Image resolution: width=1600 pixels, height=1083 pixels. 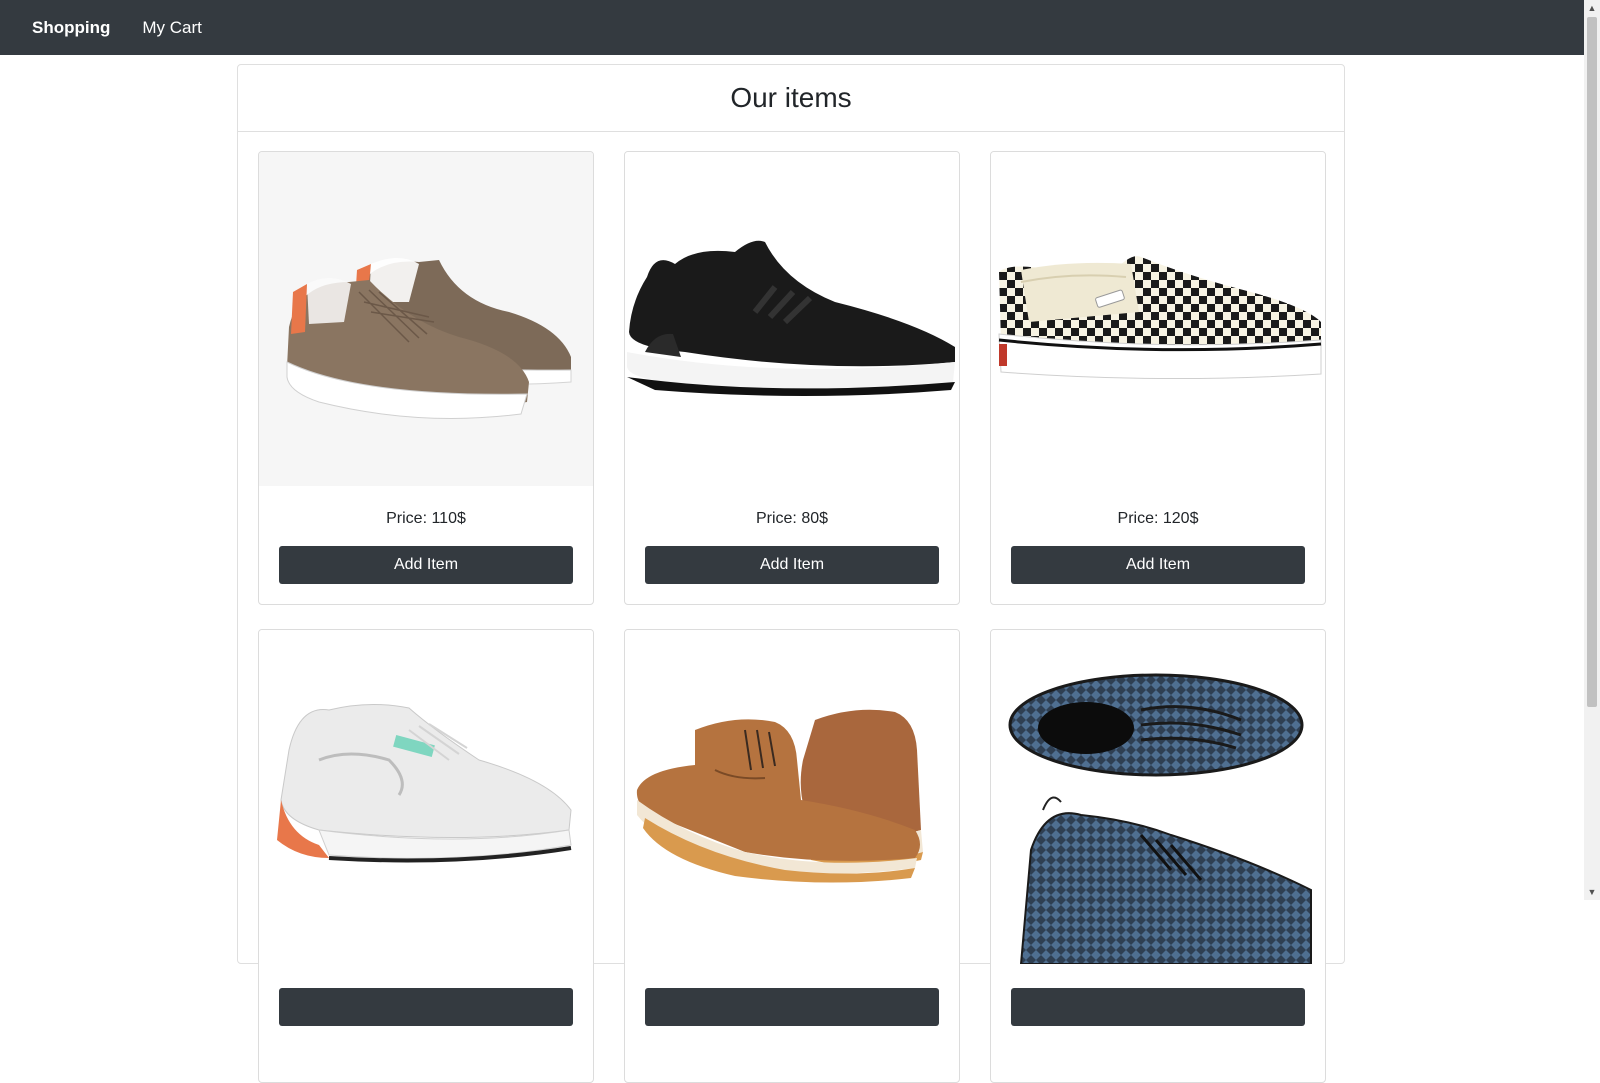 I want to click on scroll-up-arrow-icon: ▲, so click(x=1592, y=8).